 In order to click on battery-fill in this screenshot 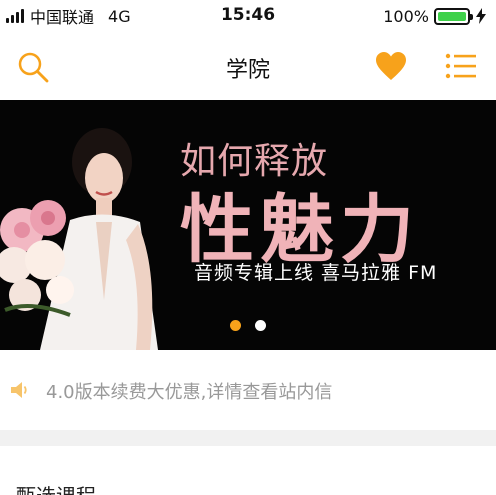, I will do `click(452, 16)`.